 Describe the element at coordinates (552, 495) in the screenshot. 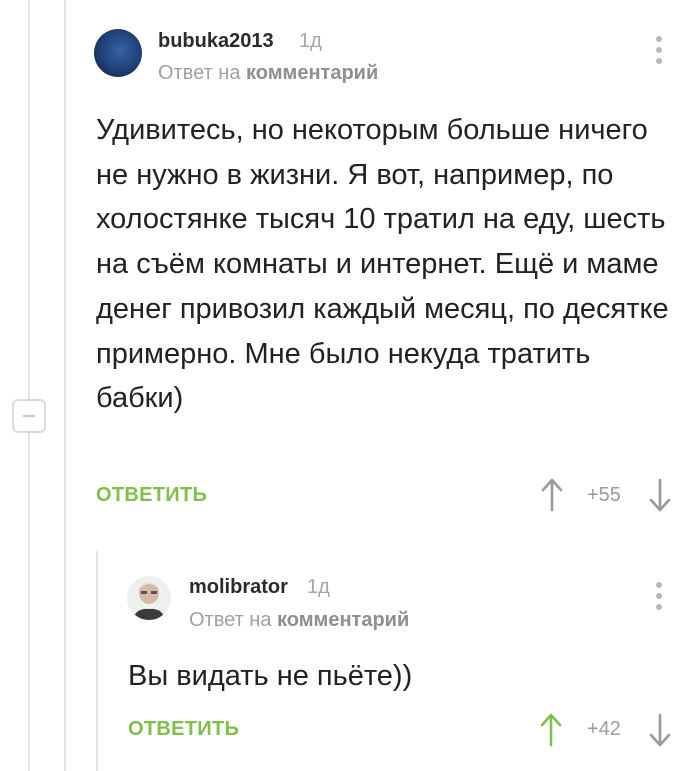

I see `upvote-icon` at that location.